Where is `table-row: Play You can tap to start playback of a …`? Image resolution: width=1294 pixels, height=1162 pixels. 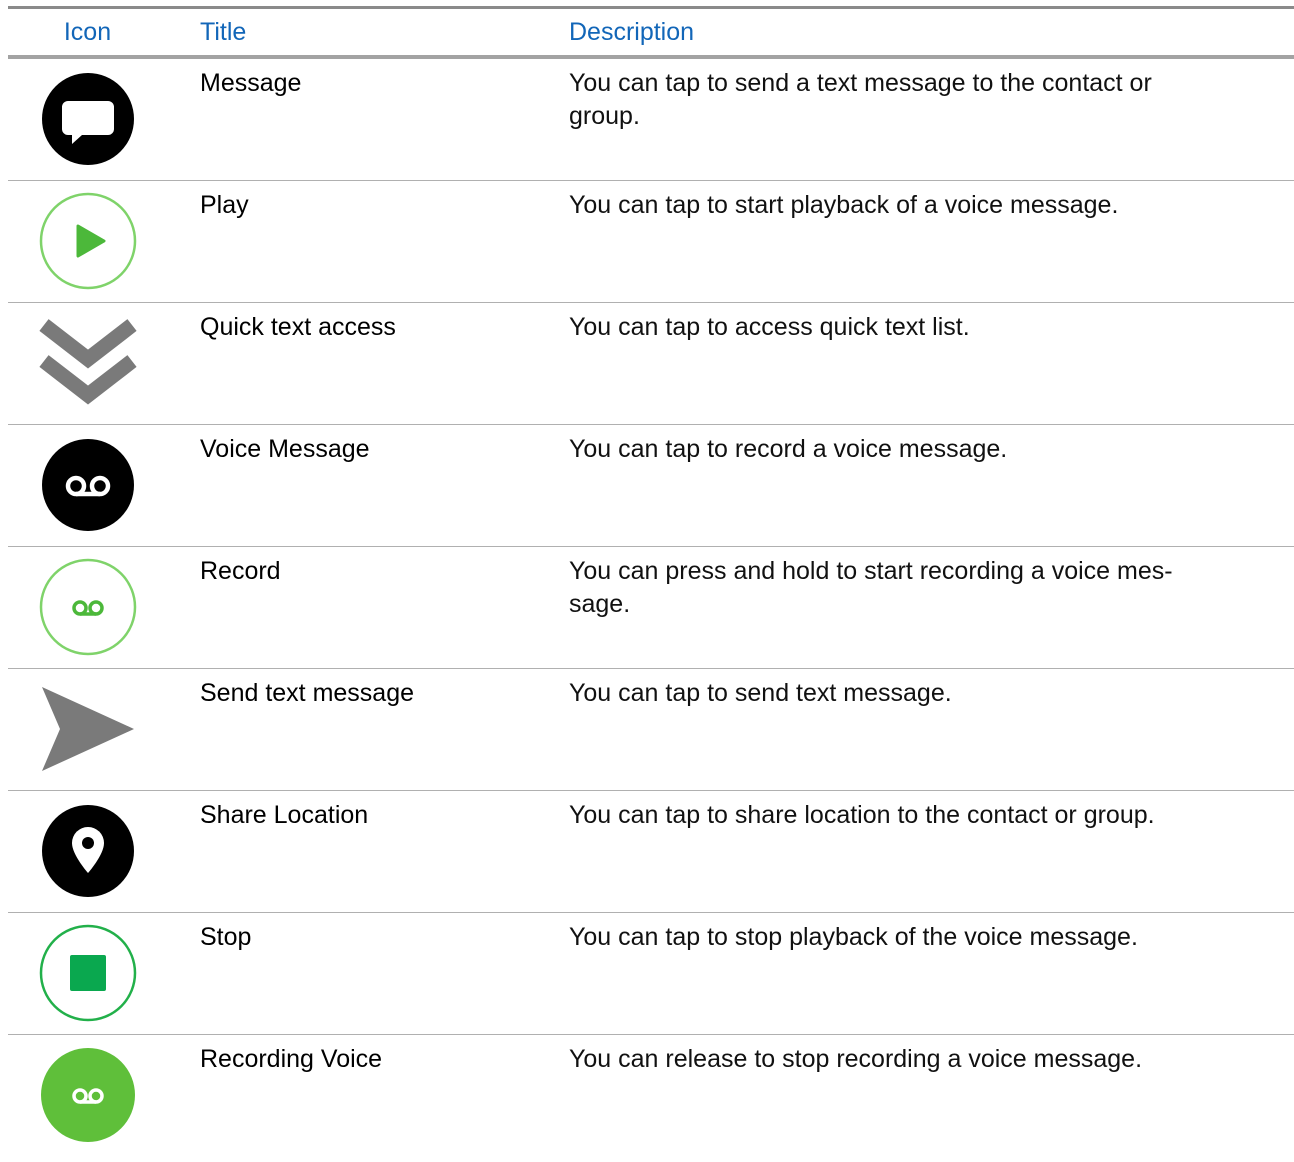 table-row: Play You can tap to start playback of a … is located at coordinates (651, 242).